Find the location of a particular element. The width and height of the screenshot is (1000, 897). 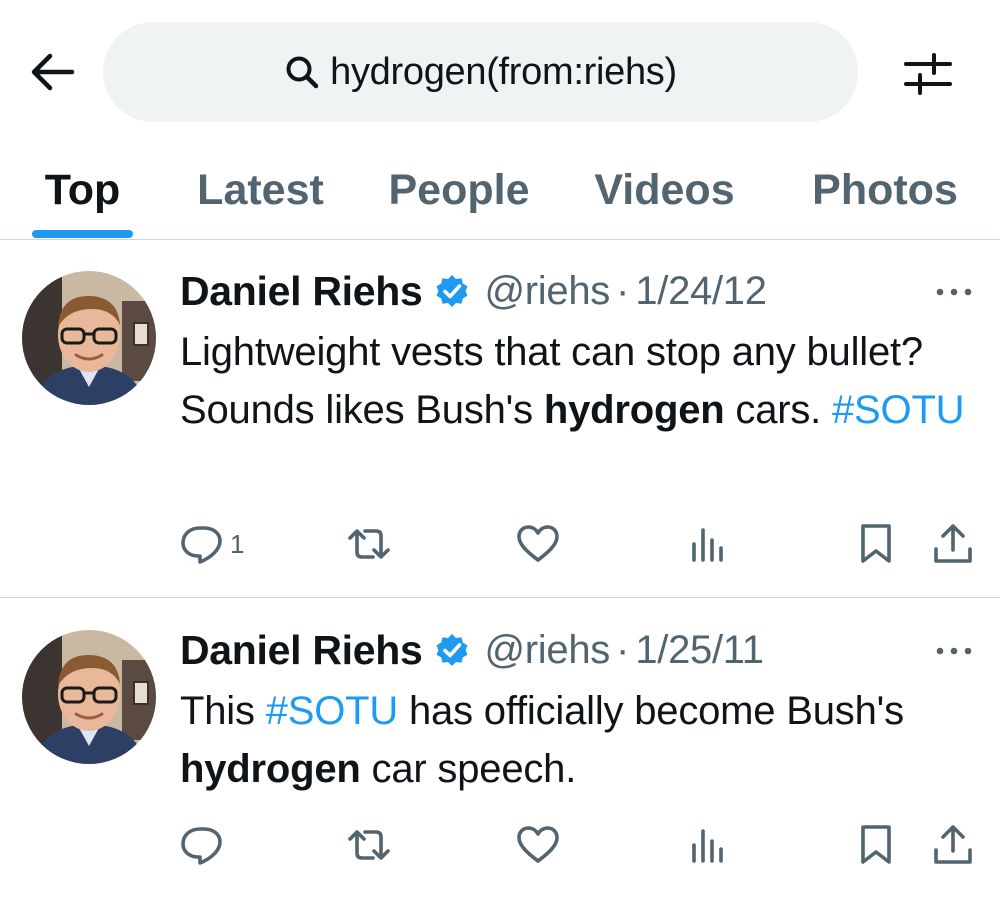

tweet-header: Daniel Riehs @riehs · 1/25/11 is located at coordinates (472, 650).